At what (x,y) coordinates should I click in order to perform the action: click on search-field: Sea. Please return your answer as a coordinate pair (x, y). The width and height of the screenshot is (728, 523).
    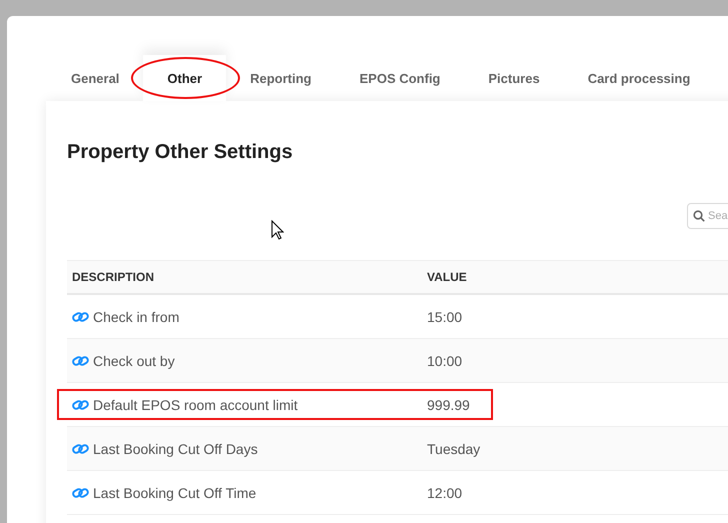
    Looking at the image, I should click on (707, 216).